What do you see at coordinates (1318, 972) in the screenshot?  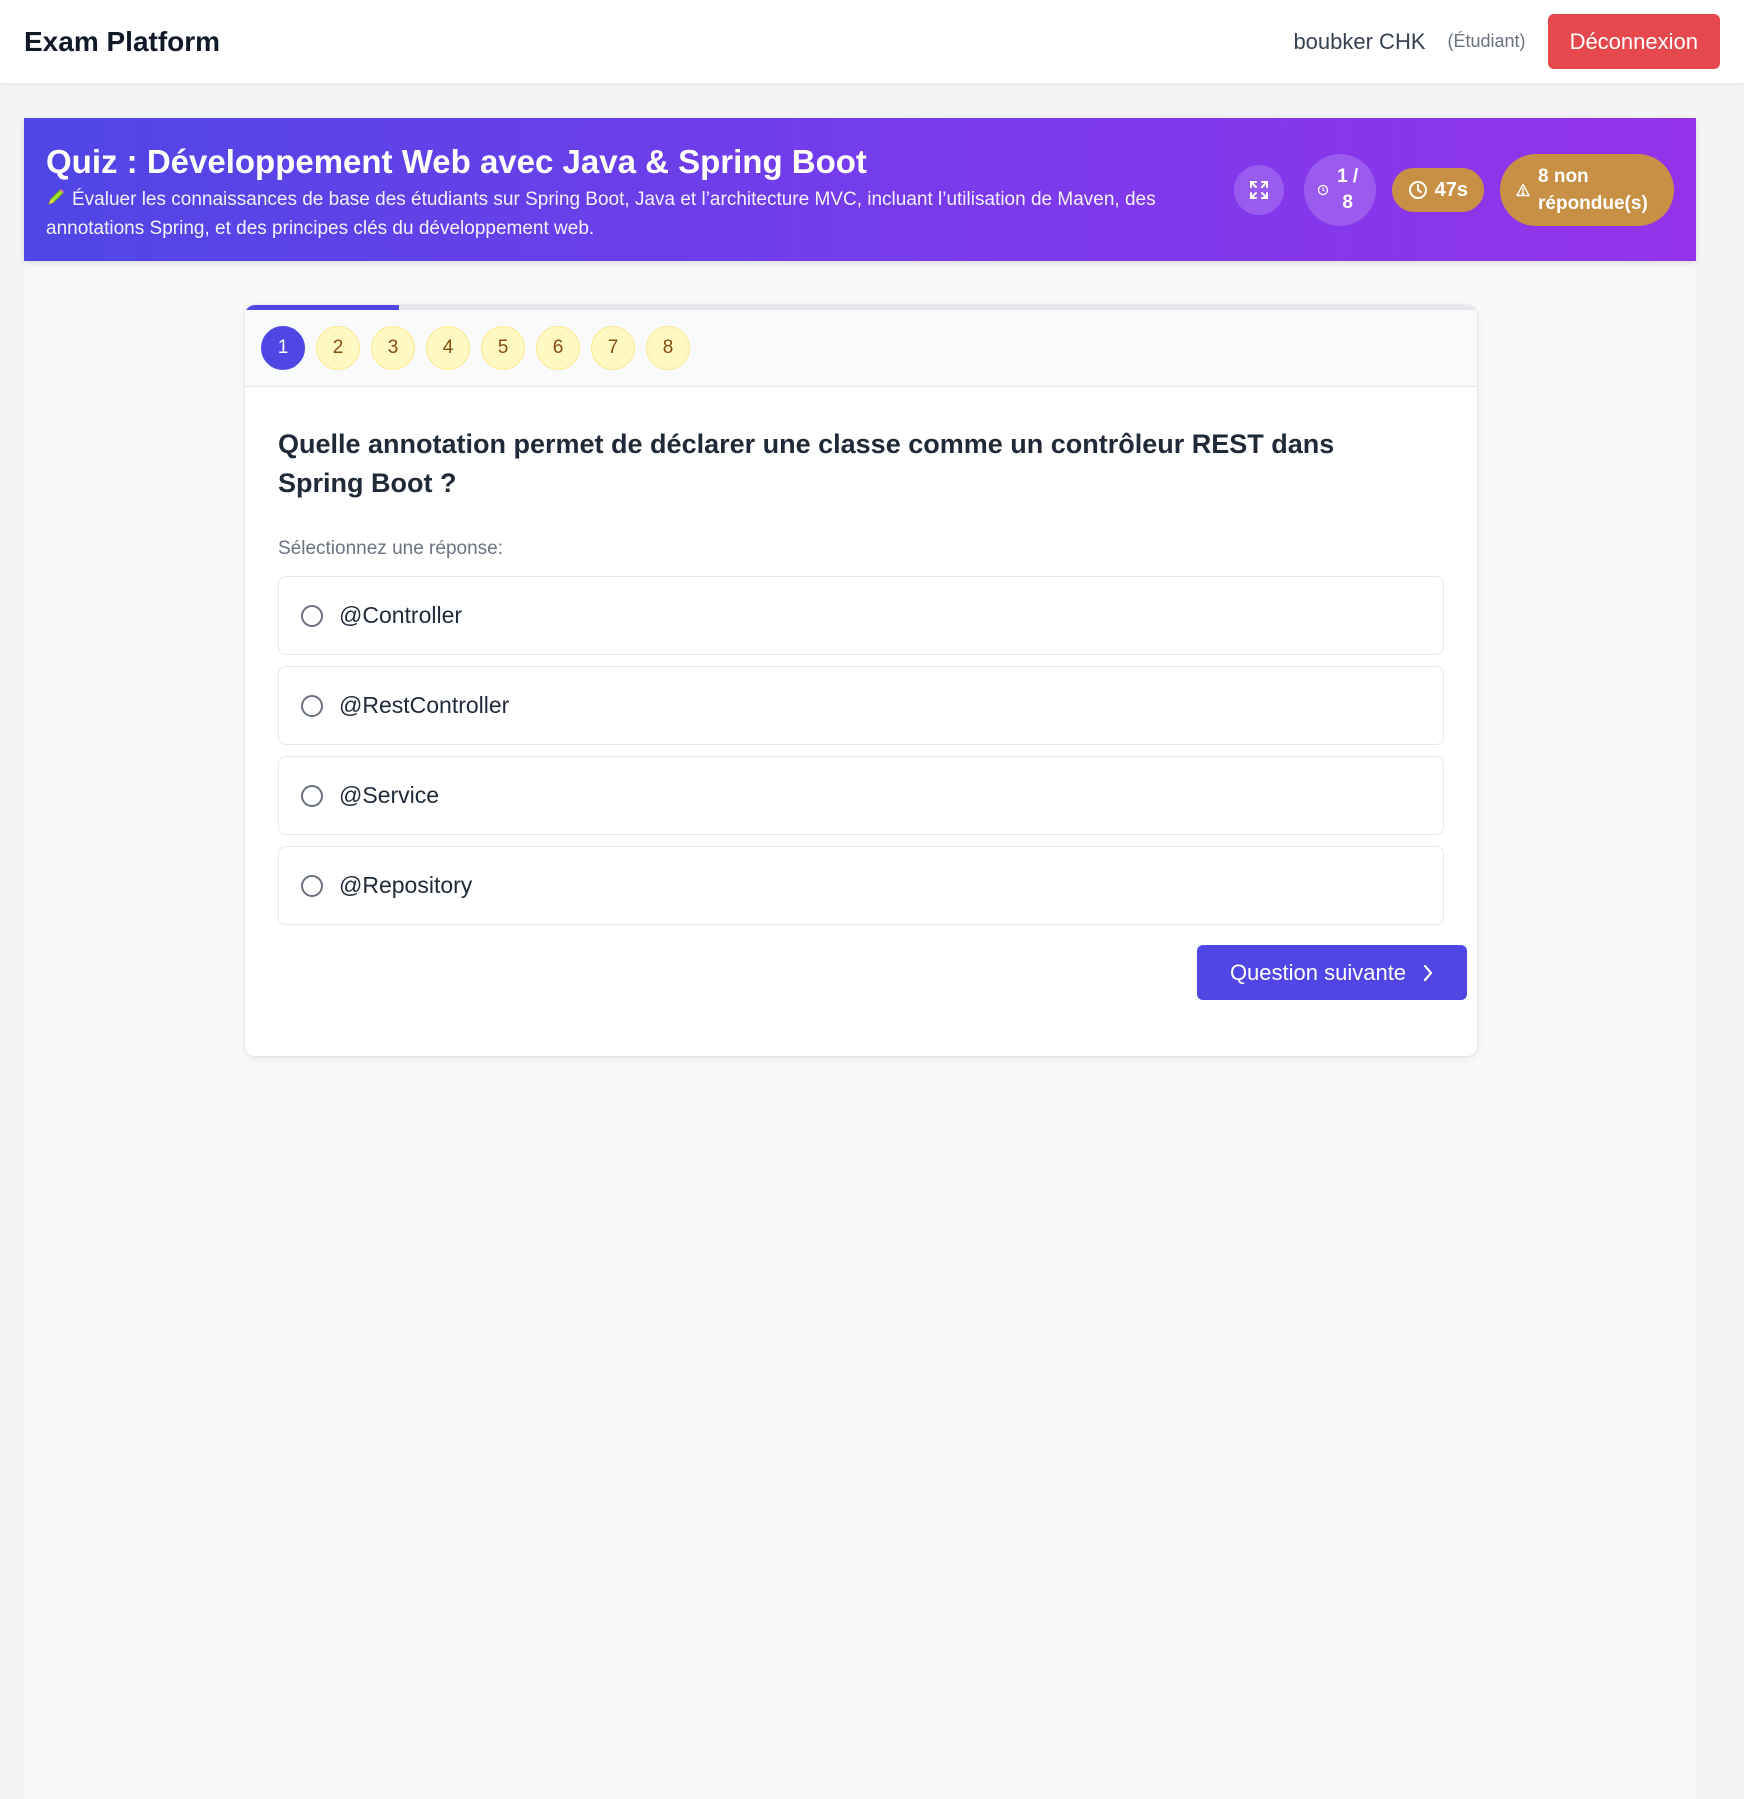 I see `next-question-label: Question suivante` at bounding box center [1318, 972].